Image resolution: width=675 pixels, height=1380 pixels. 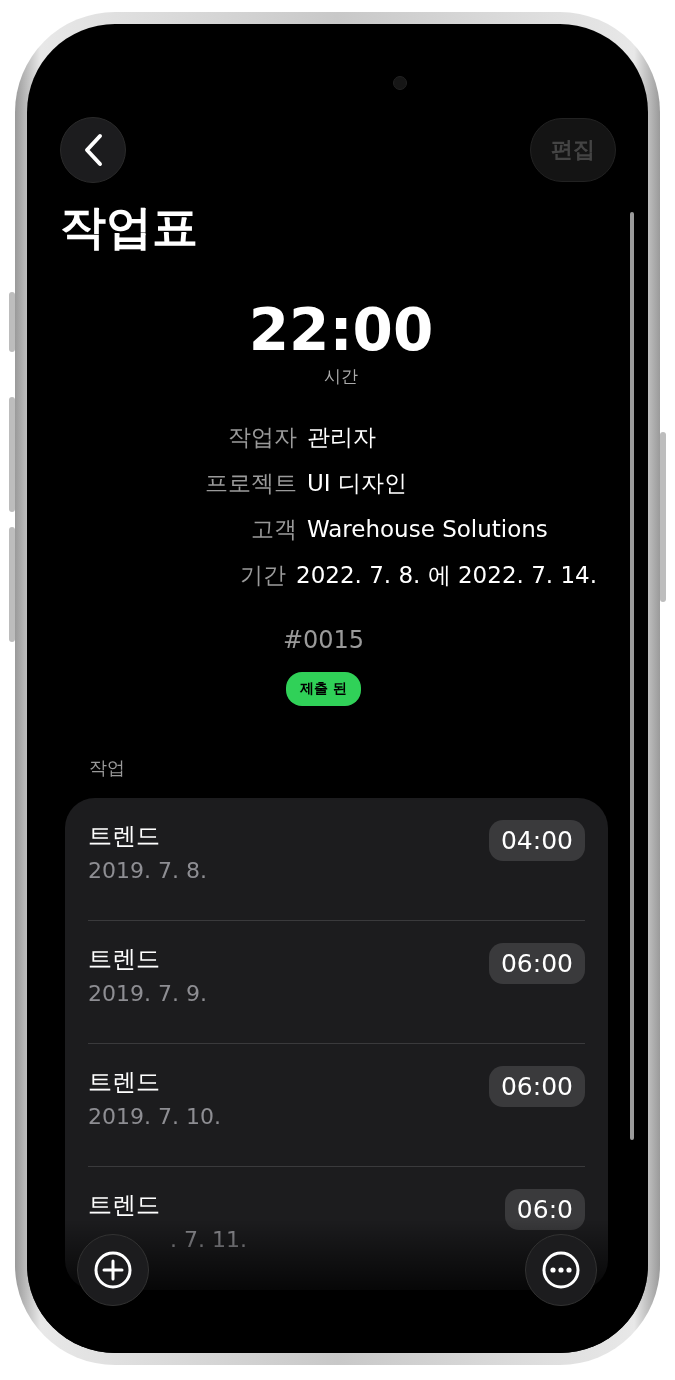 What do you see at coordinates (262, 575) in the screenshot?
I see `detail-label: 기간` at bounding box center [262, 575].